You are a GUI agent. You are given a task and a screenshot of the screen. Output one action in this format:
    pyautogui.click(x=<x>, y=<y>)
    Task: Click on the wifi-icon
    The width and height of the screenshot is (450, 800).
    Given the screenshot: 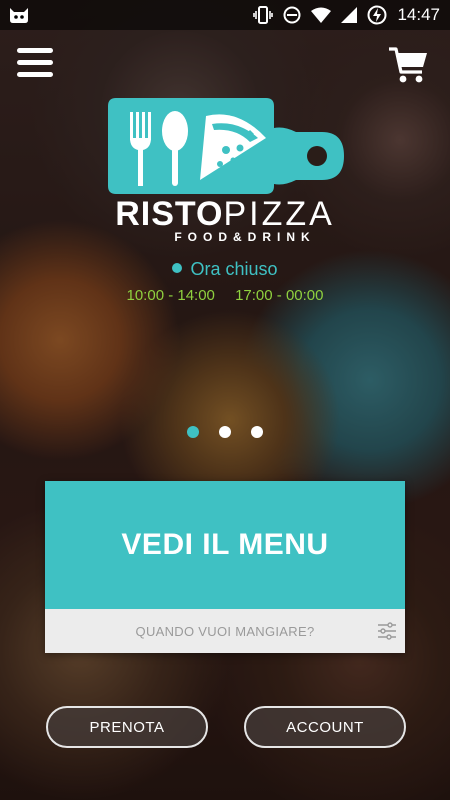 What is the action you would take?
    pyautogui.click(x=321, y=15)
    